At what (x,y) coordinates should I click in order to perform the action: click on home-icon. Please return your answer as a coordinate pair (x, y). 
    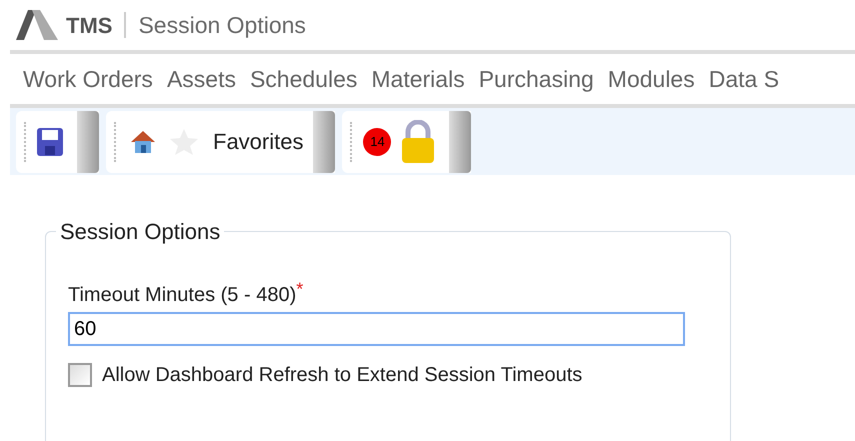
    Looking at the image, I should click on (143, 141).